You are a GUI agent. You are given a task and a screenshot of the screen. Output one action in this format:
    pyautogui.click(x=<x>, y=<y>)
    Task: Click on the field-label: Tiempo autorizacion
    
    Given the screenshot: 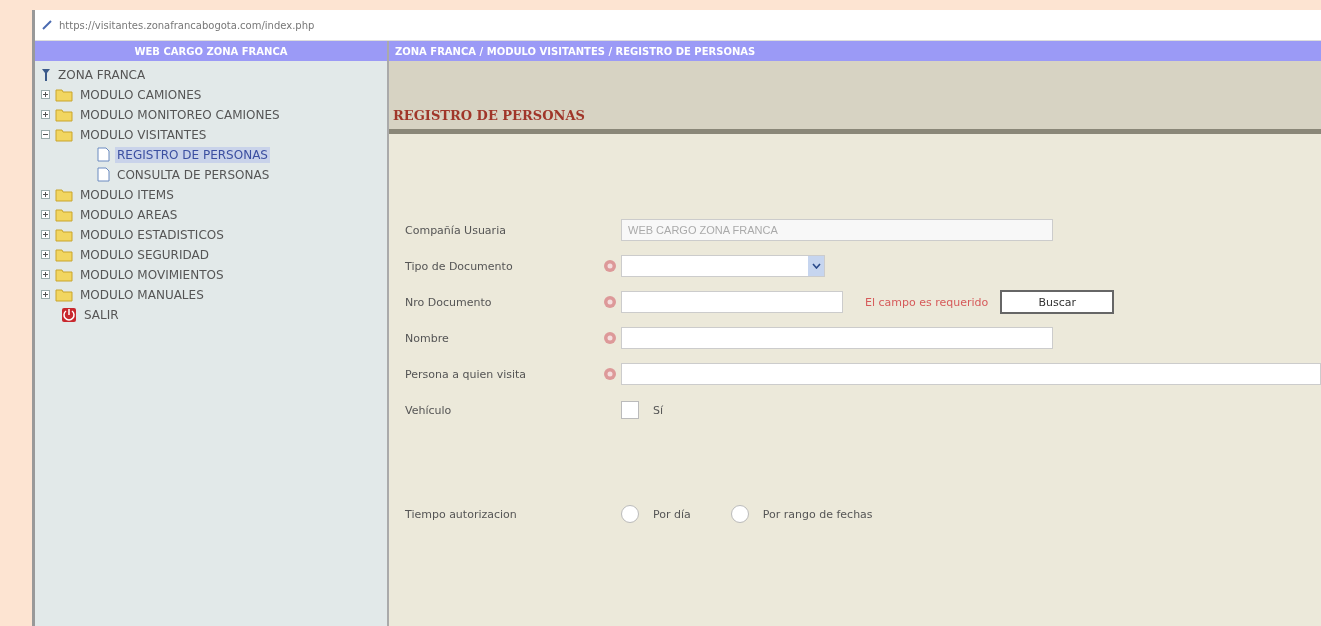 What is the action you would take?
    pyautogui.click(x=461, y=514)
    